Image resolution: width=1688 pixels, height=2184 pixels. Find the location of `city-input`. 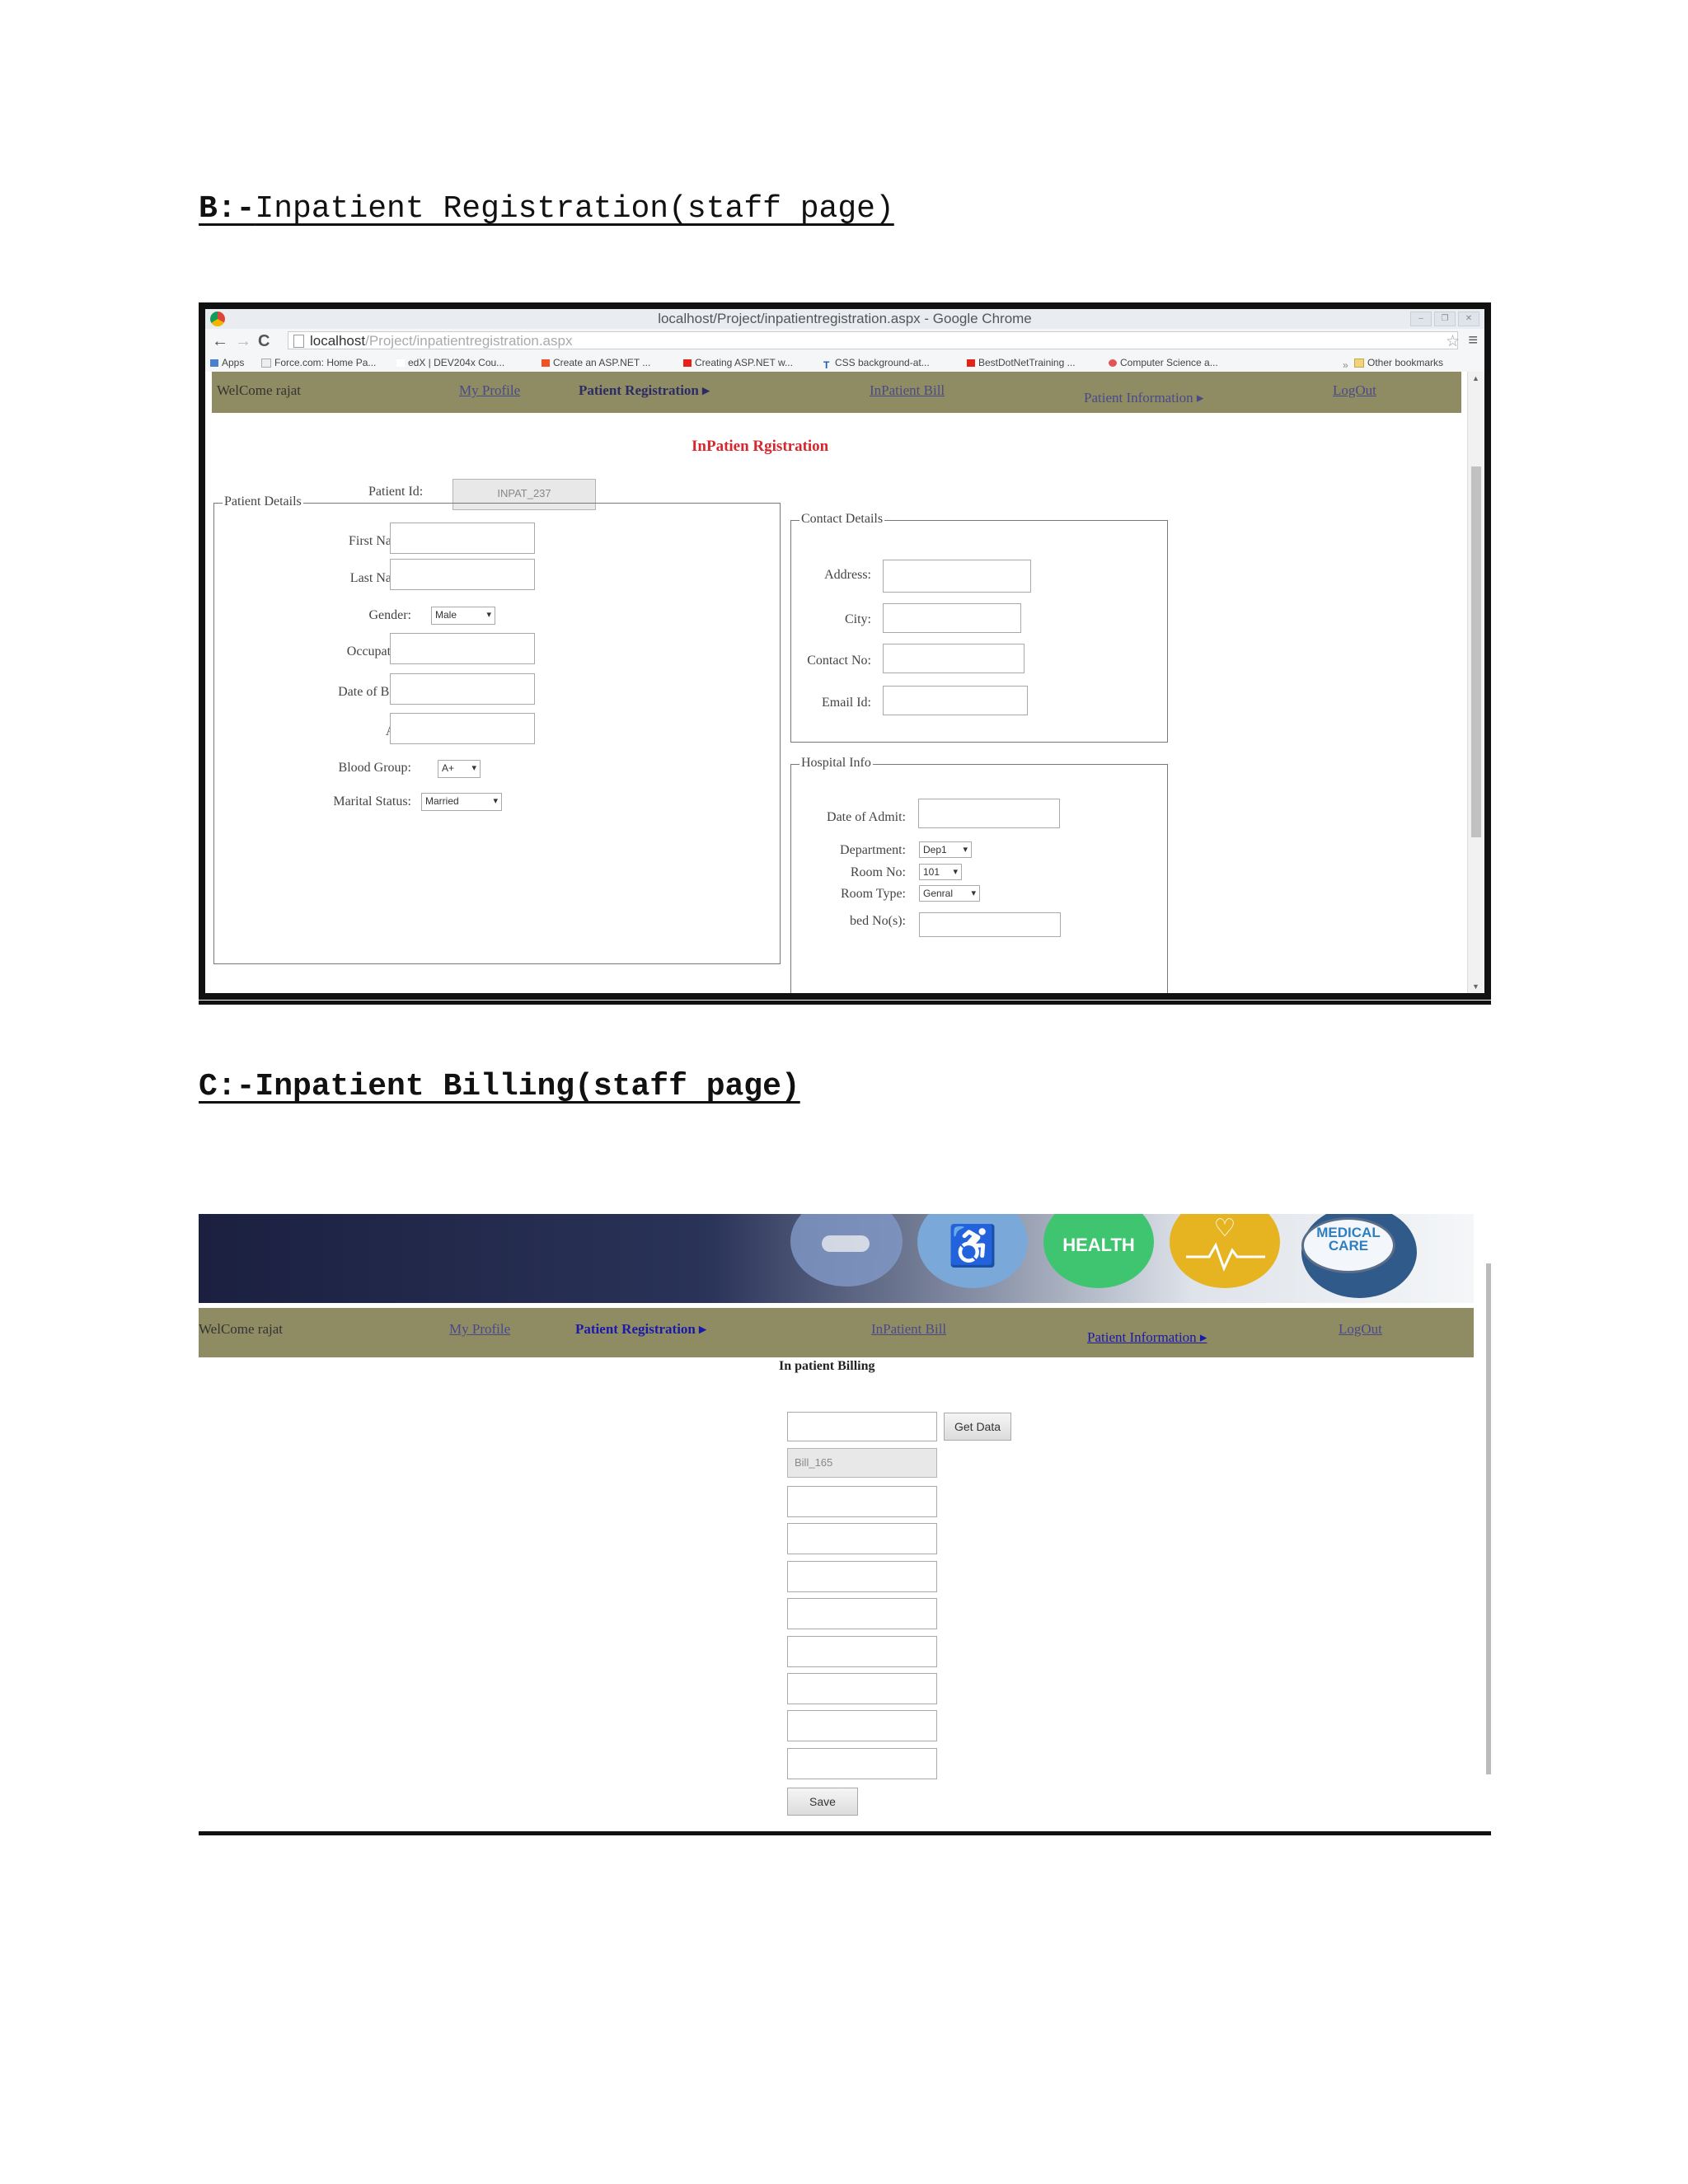

city-input is located at coordinates (952, 618).